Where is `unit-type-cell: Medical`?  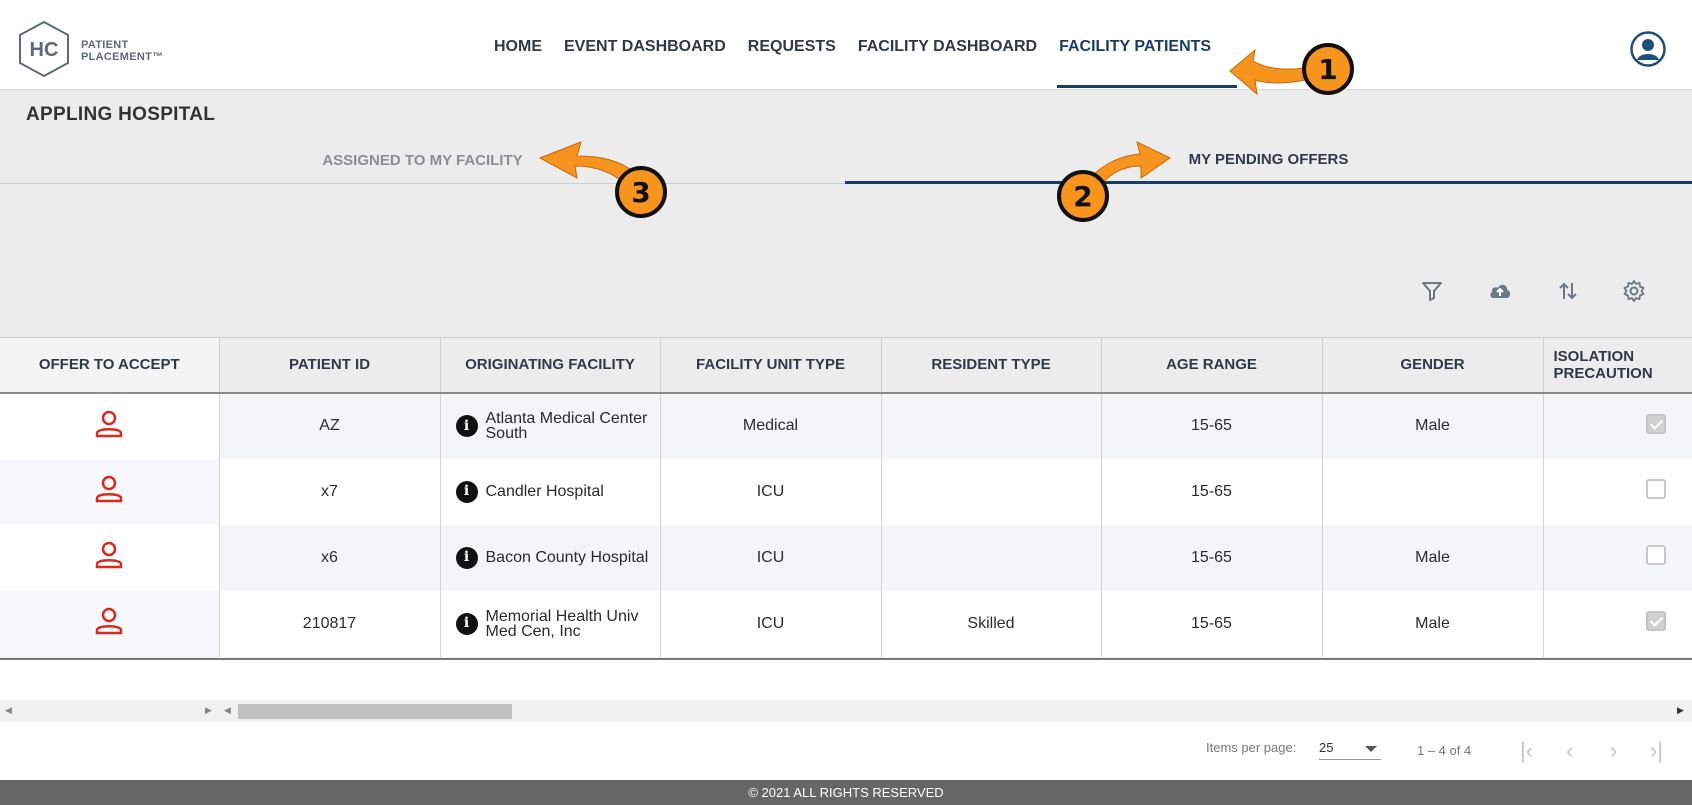
unit-type-cell: Medical is located at coordinates (771, 425).